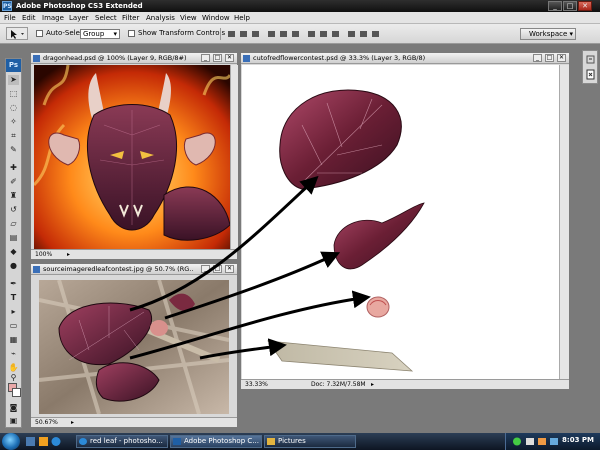 The width and height of the screenshot is (600, 450). What do you see at coordinates (271, 441) in the screenshot?
I see `folder-icon` at bounding box center [271, 441].